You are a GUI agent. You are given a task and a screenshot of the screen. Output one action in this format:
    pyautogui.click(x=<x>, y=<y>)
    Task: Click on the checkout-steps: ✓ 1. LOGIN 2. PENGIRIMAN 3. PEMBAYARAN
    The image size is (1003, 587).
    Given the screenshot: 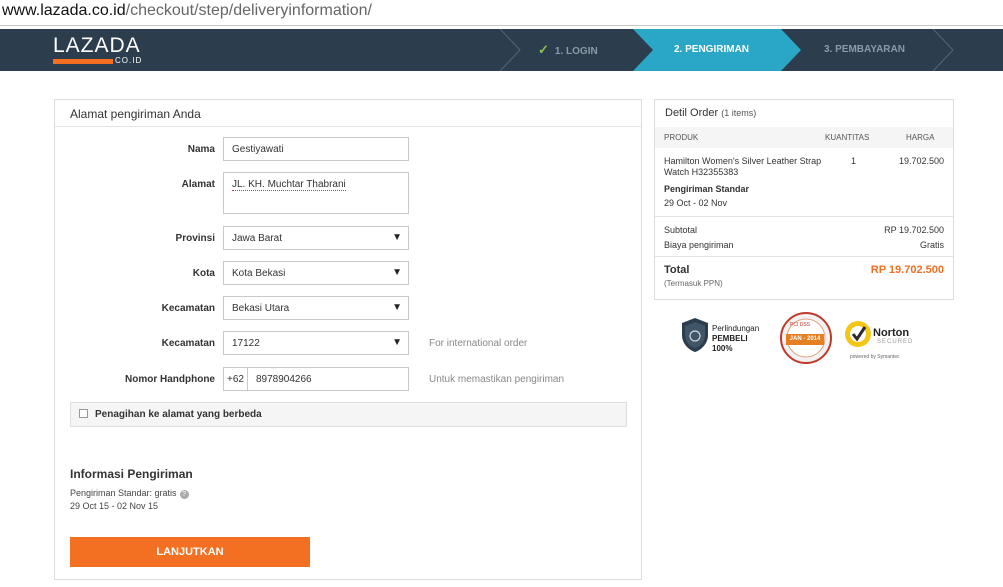 What is the action you would take?
    pyautogui.click(x=751, y=50)
    